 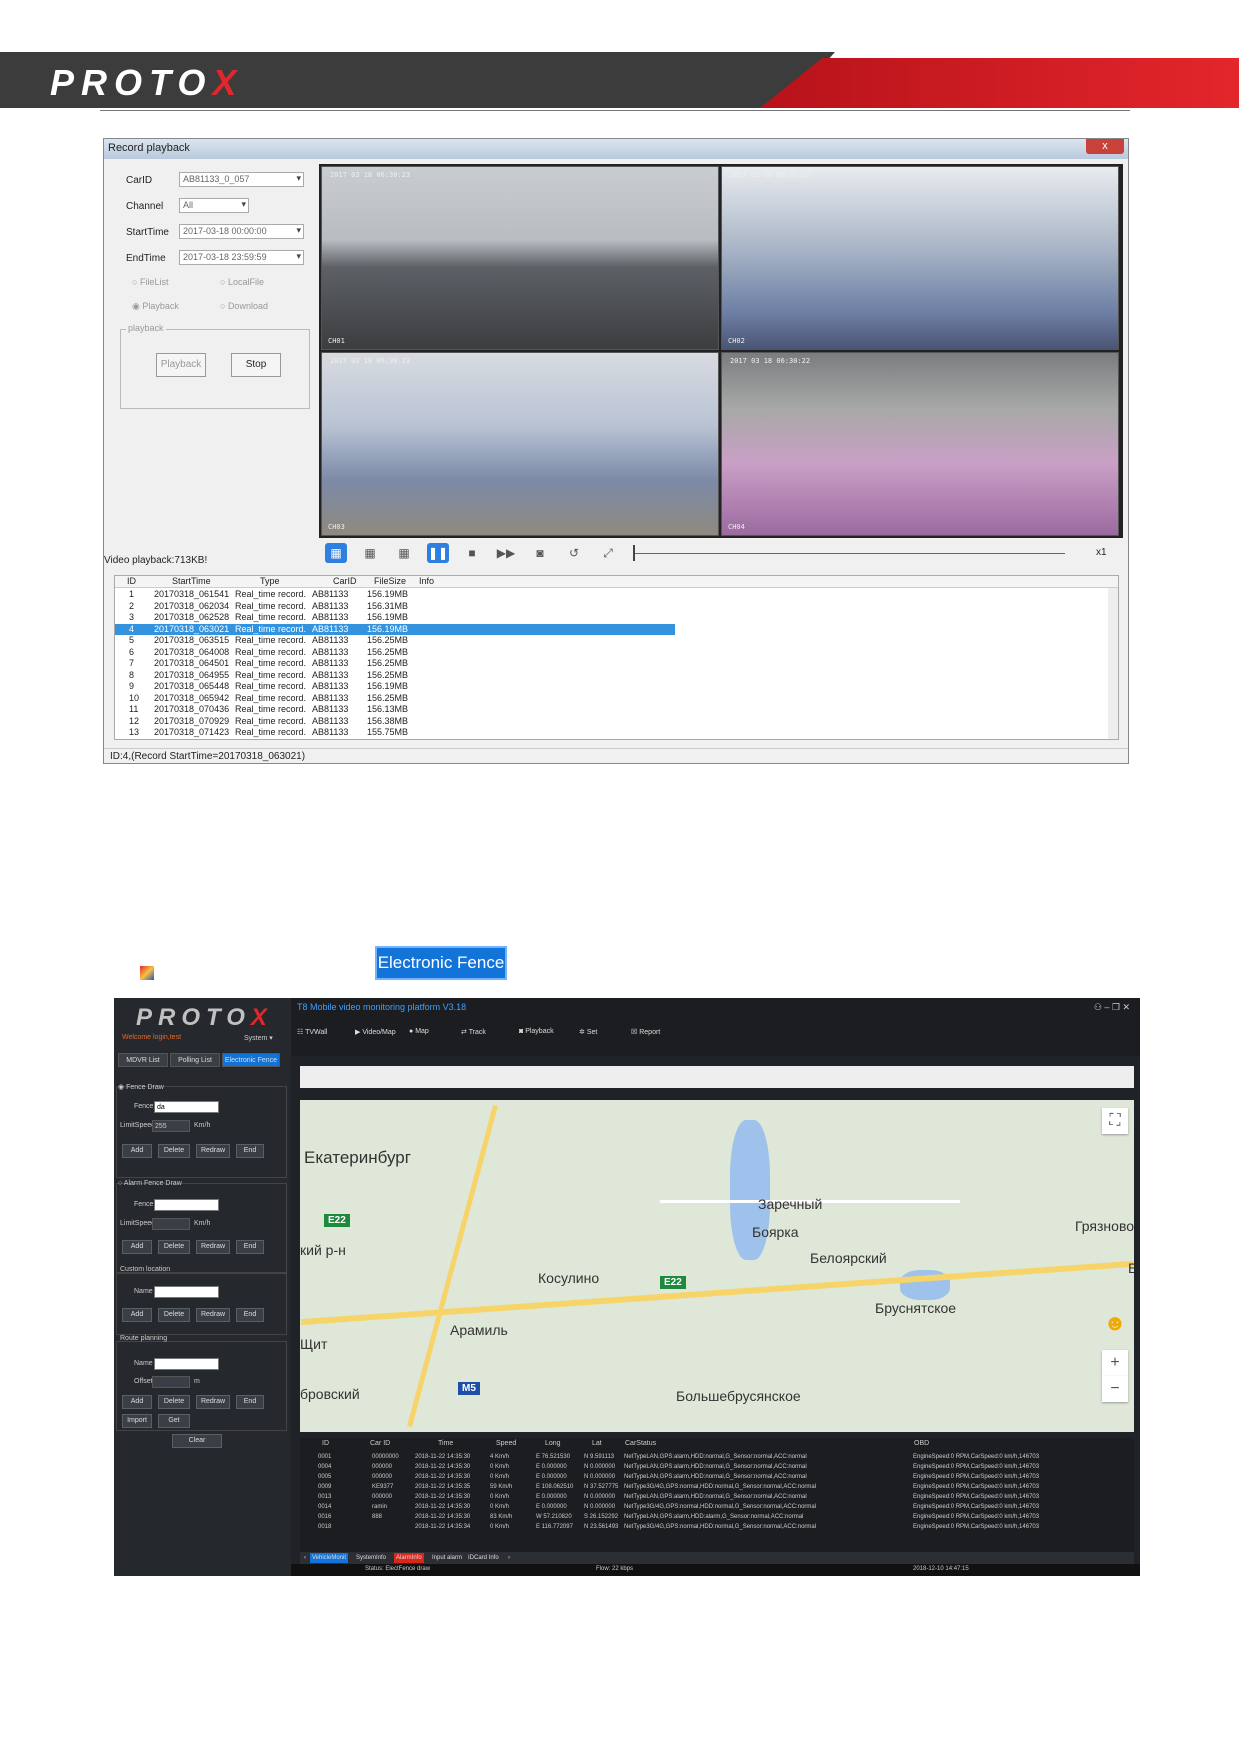 What do you see at coordinates (540, 553) in the screenshot?
I see `camera-icon: ◙` at bounding box center [540, 553].